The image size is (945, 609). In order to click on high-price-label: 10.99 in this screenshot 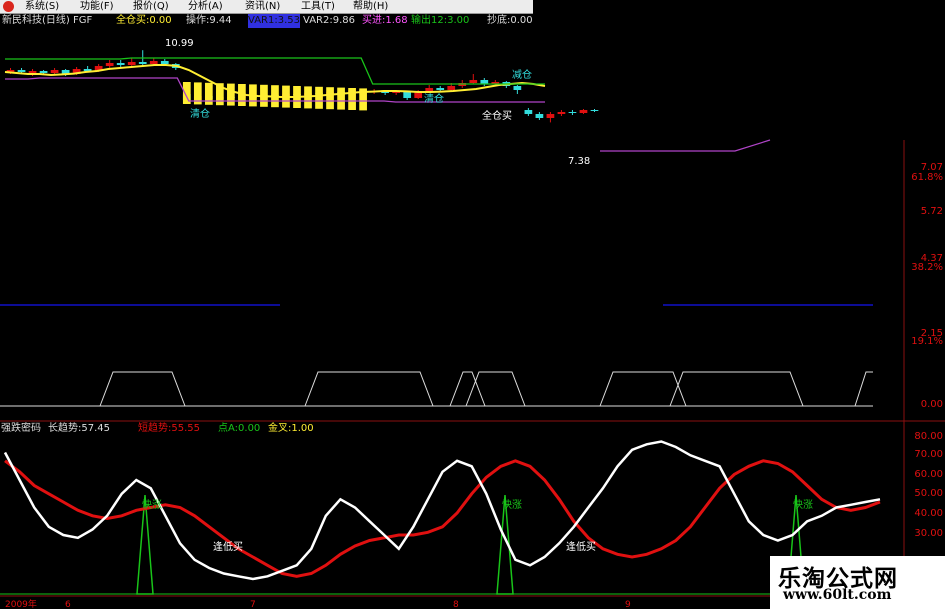, I will do `click(179, 43)`.